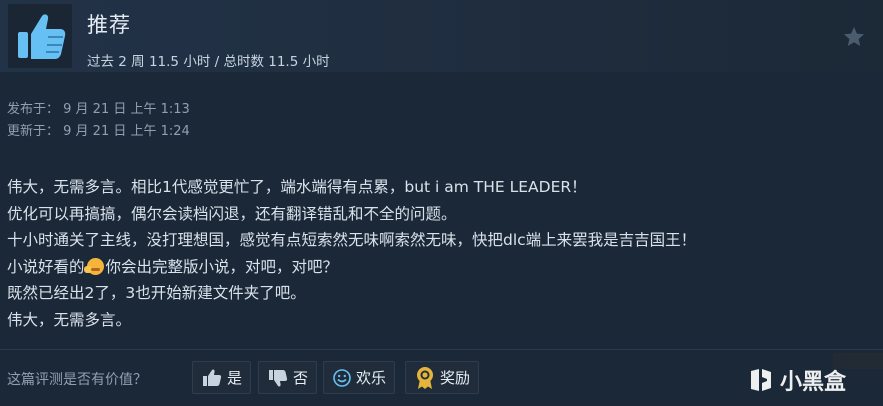 The height and width of the screenshot is (406, 883). I want to click on watermark: 小黑盒, so click(797, 380).